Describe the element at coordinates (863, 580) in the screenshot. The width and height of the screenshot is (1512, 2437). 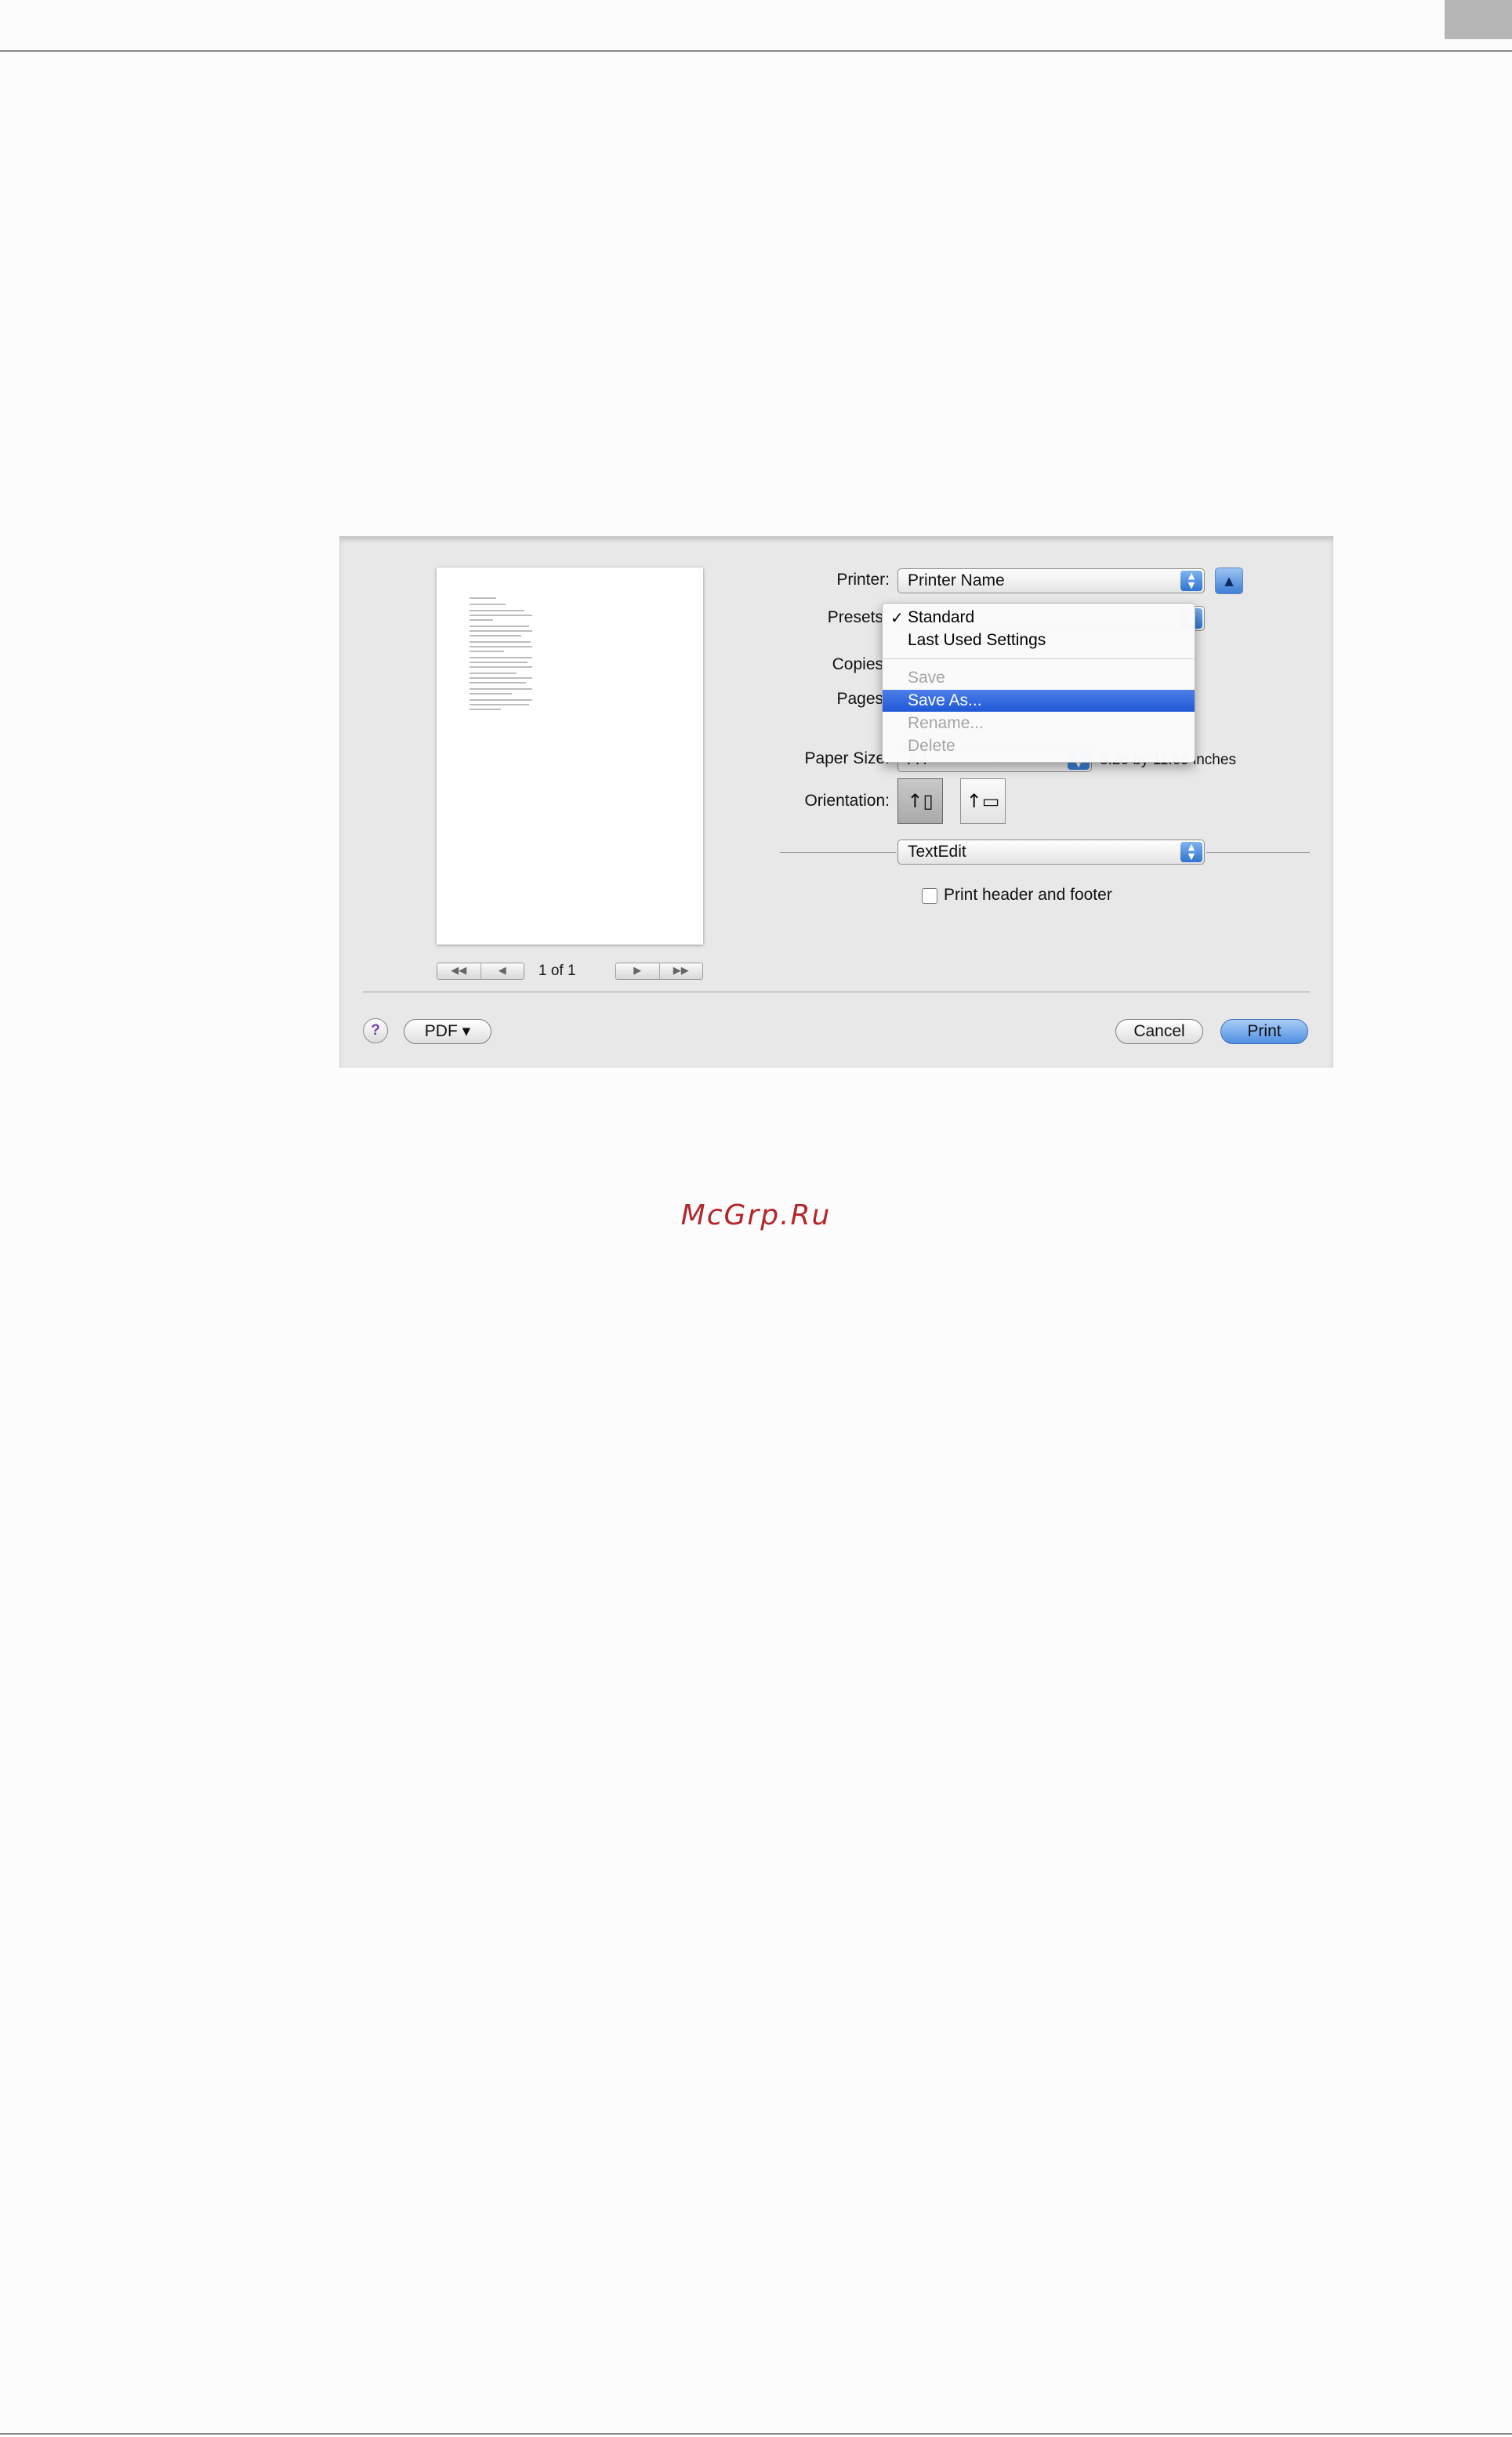
I see `printer-label: Printer:` at that location.